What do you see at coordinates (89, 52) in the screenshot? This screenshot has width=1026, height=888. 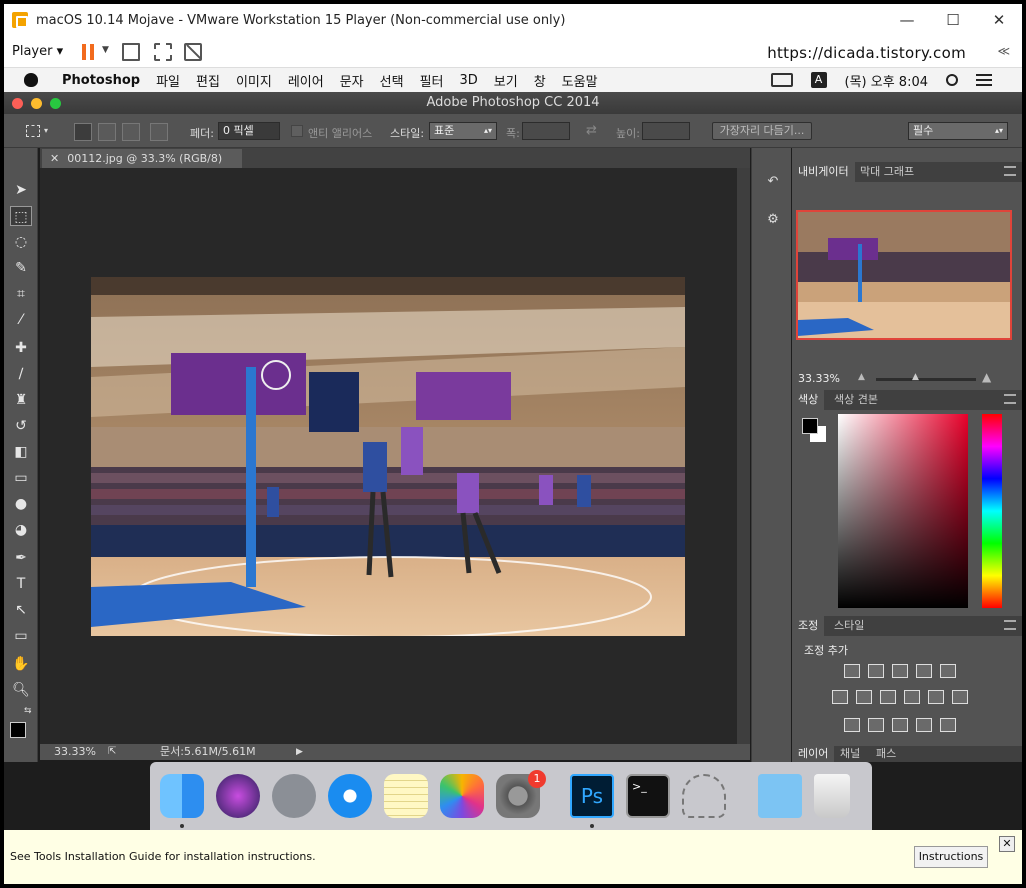 I see `pause-icon` at bounding box center [89, 52].